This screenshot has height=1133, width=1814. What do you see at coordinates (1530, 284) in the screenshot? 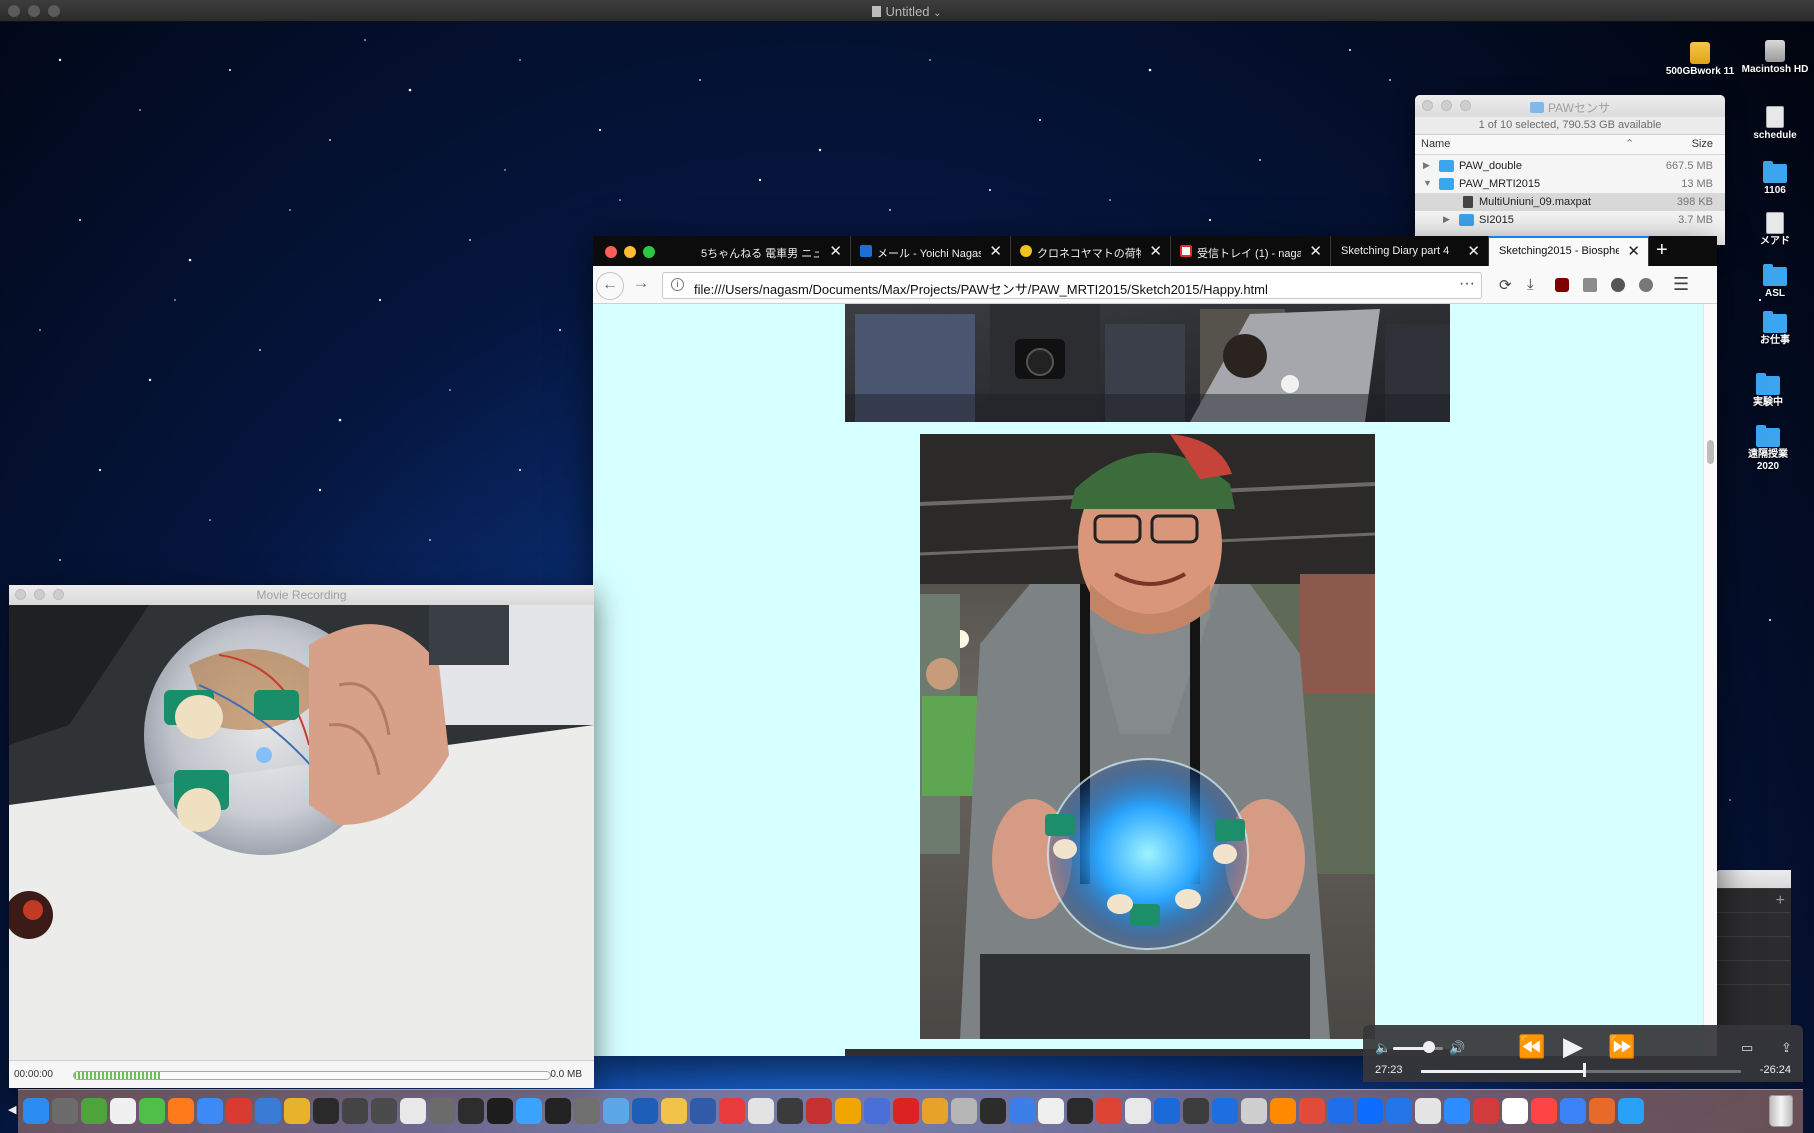
I see `download-icon: ⤓` at bounding box center [1530, 284].